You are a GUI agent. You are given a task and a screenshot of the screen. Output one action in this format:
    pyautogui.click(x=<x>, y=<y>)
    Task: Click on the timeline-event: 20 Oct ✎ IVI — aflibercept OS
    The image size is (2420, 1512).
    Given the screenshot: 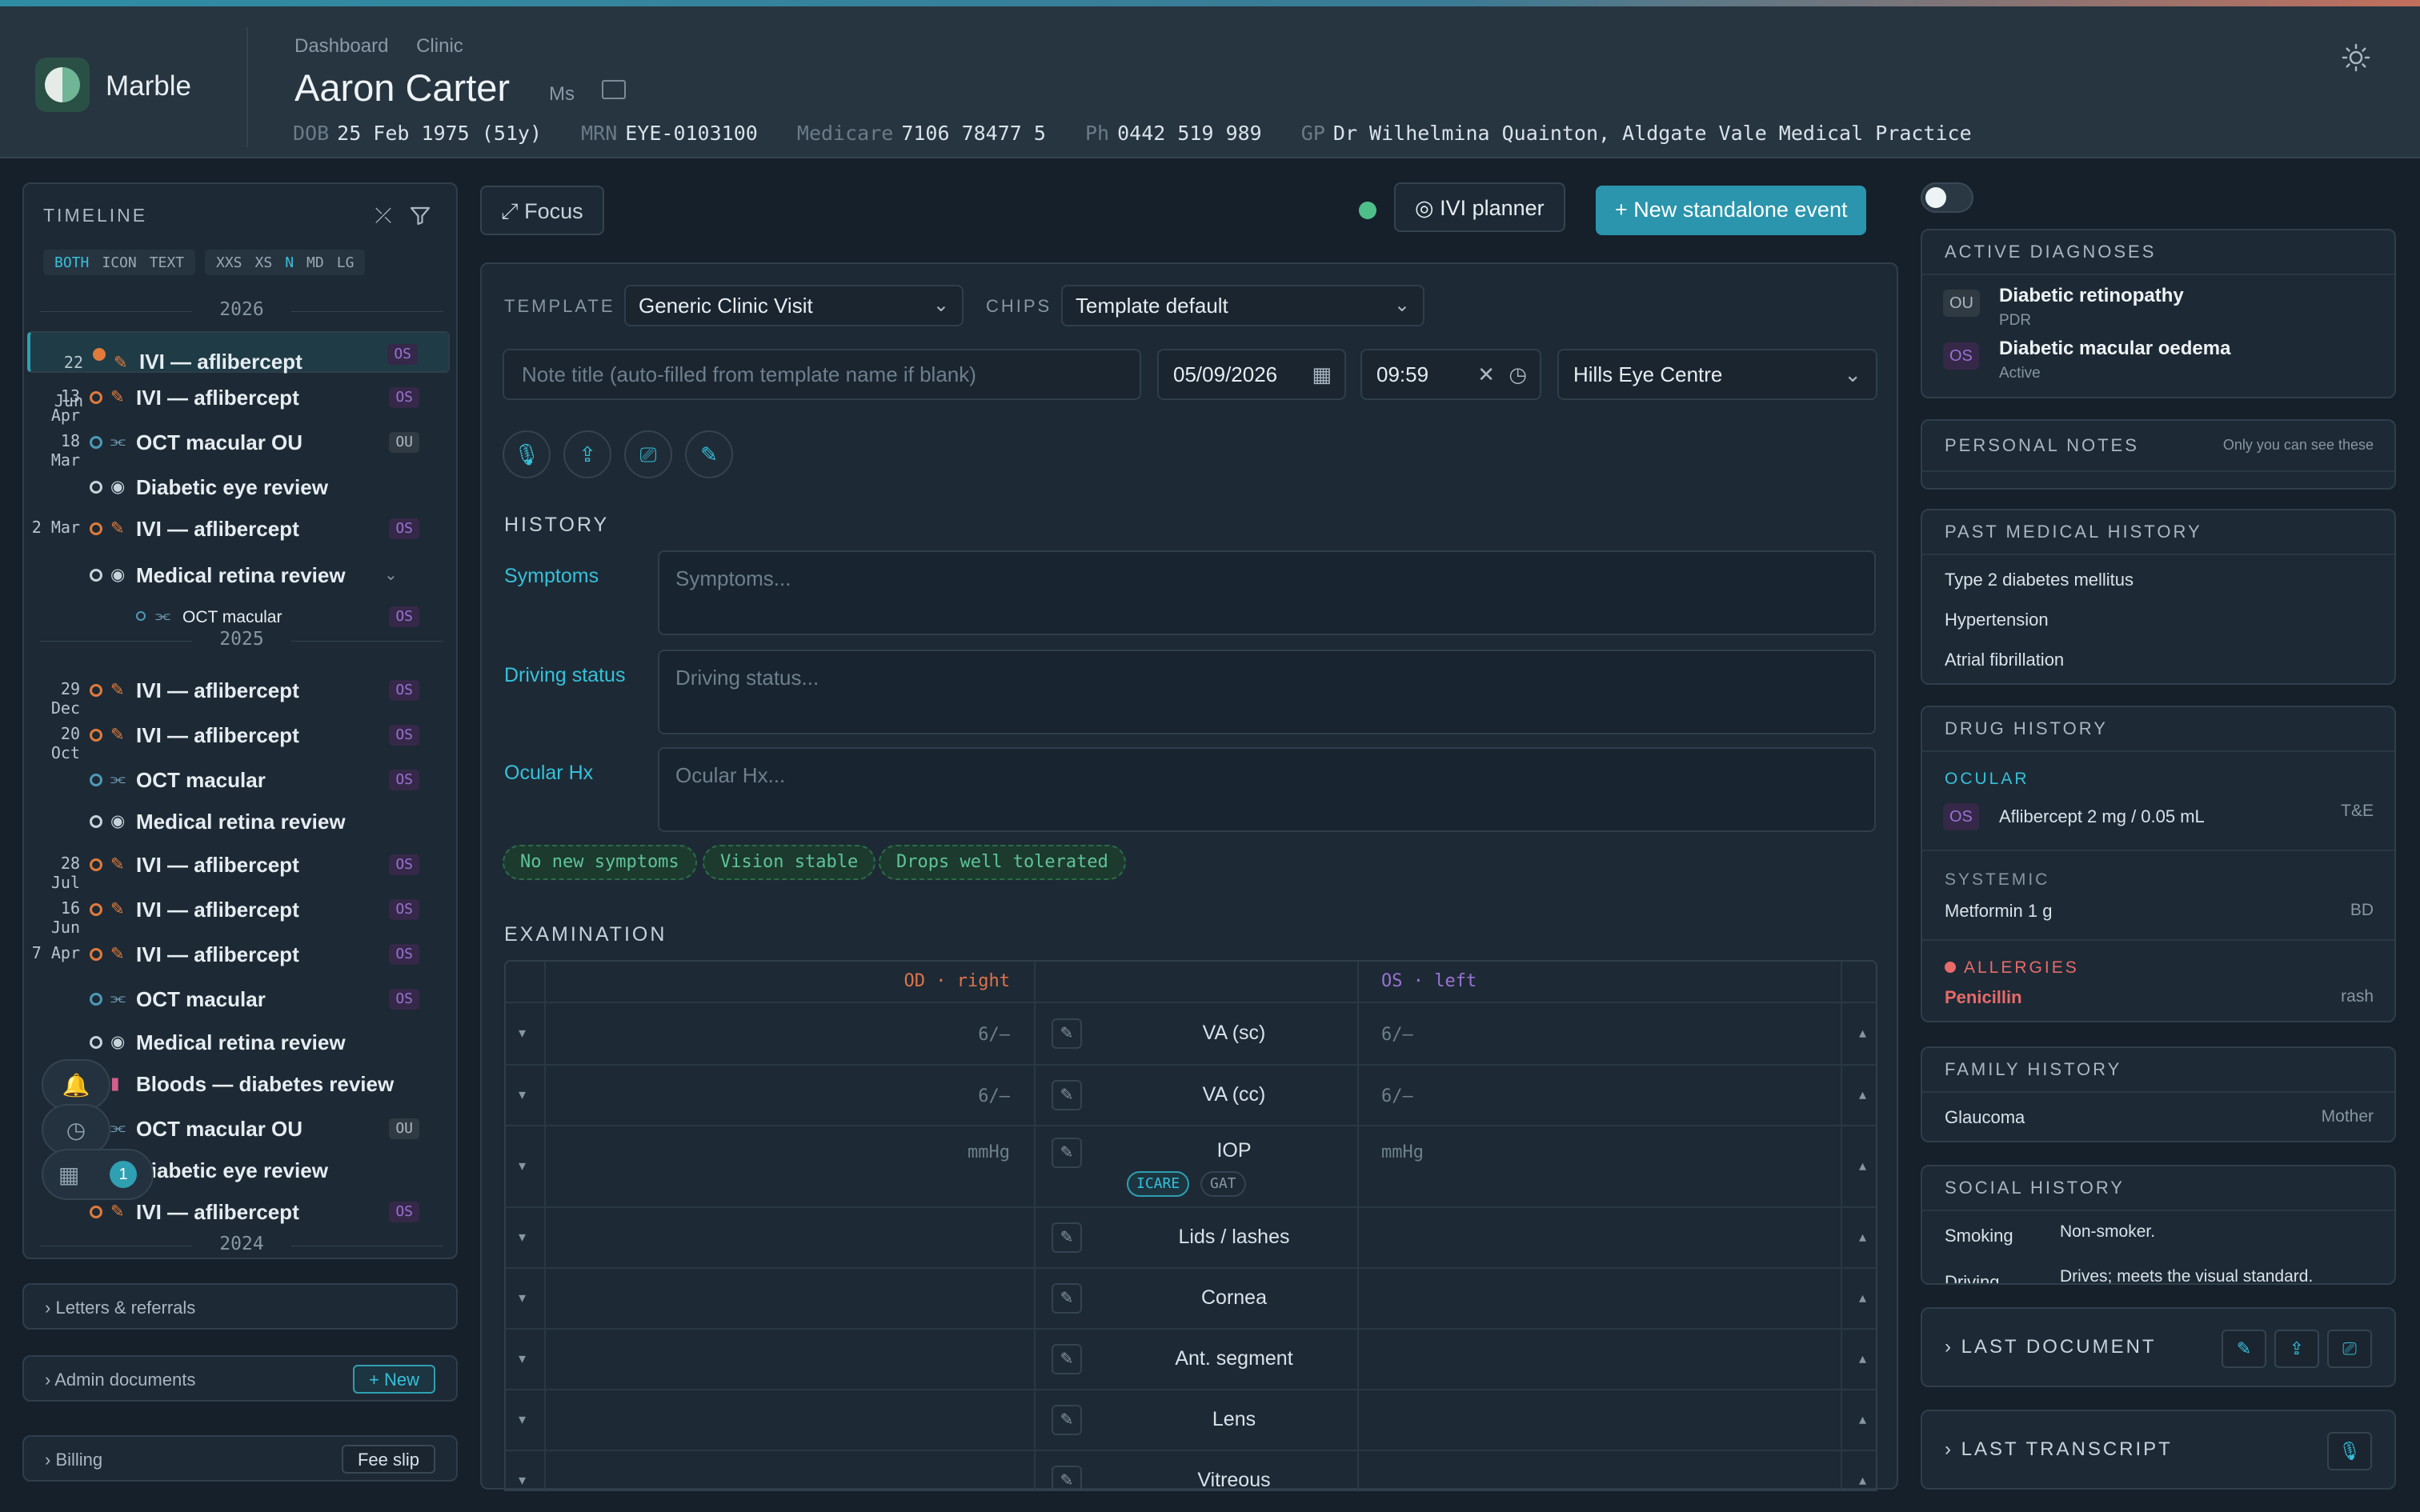 What is the action you would take?
    pyautogui.click(x=238, y=738)
    